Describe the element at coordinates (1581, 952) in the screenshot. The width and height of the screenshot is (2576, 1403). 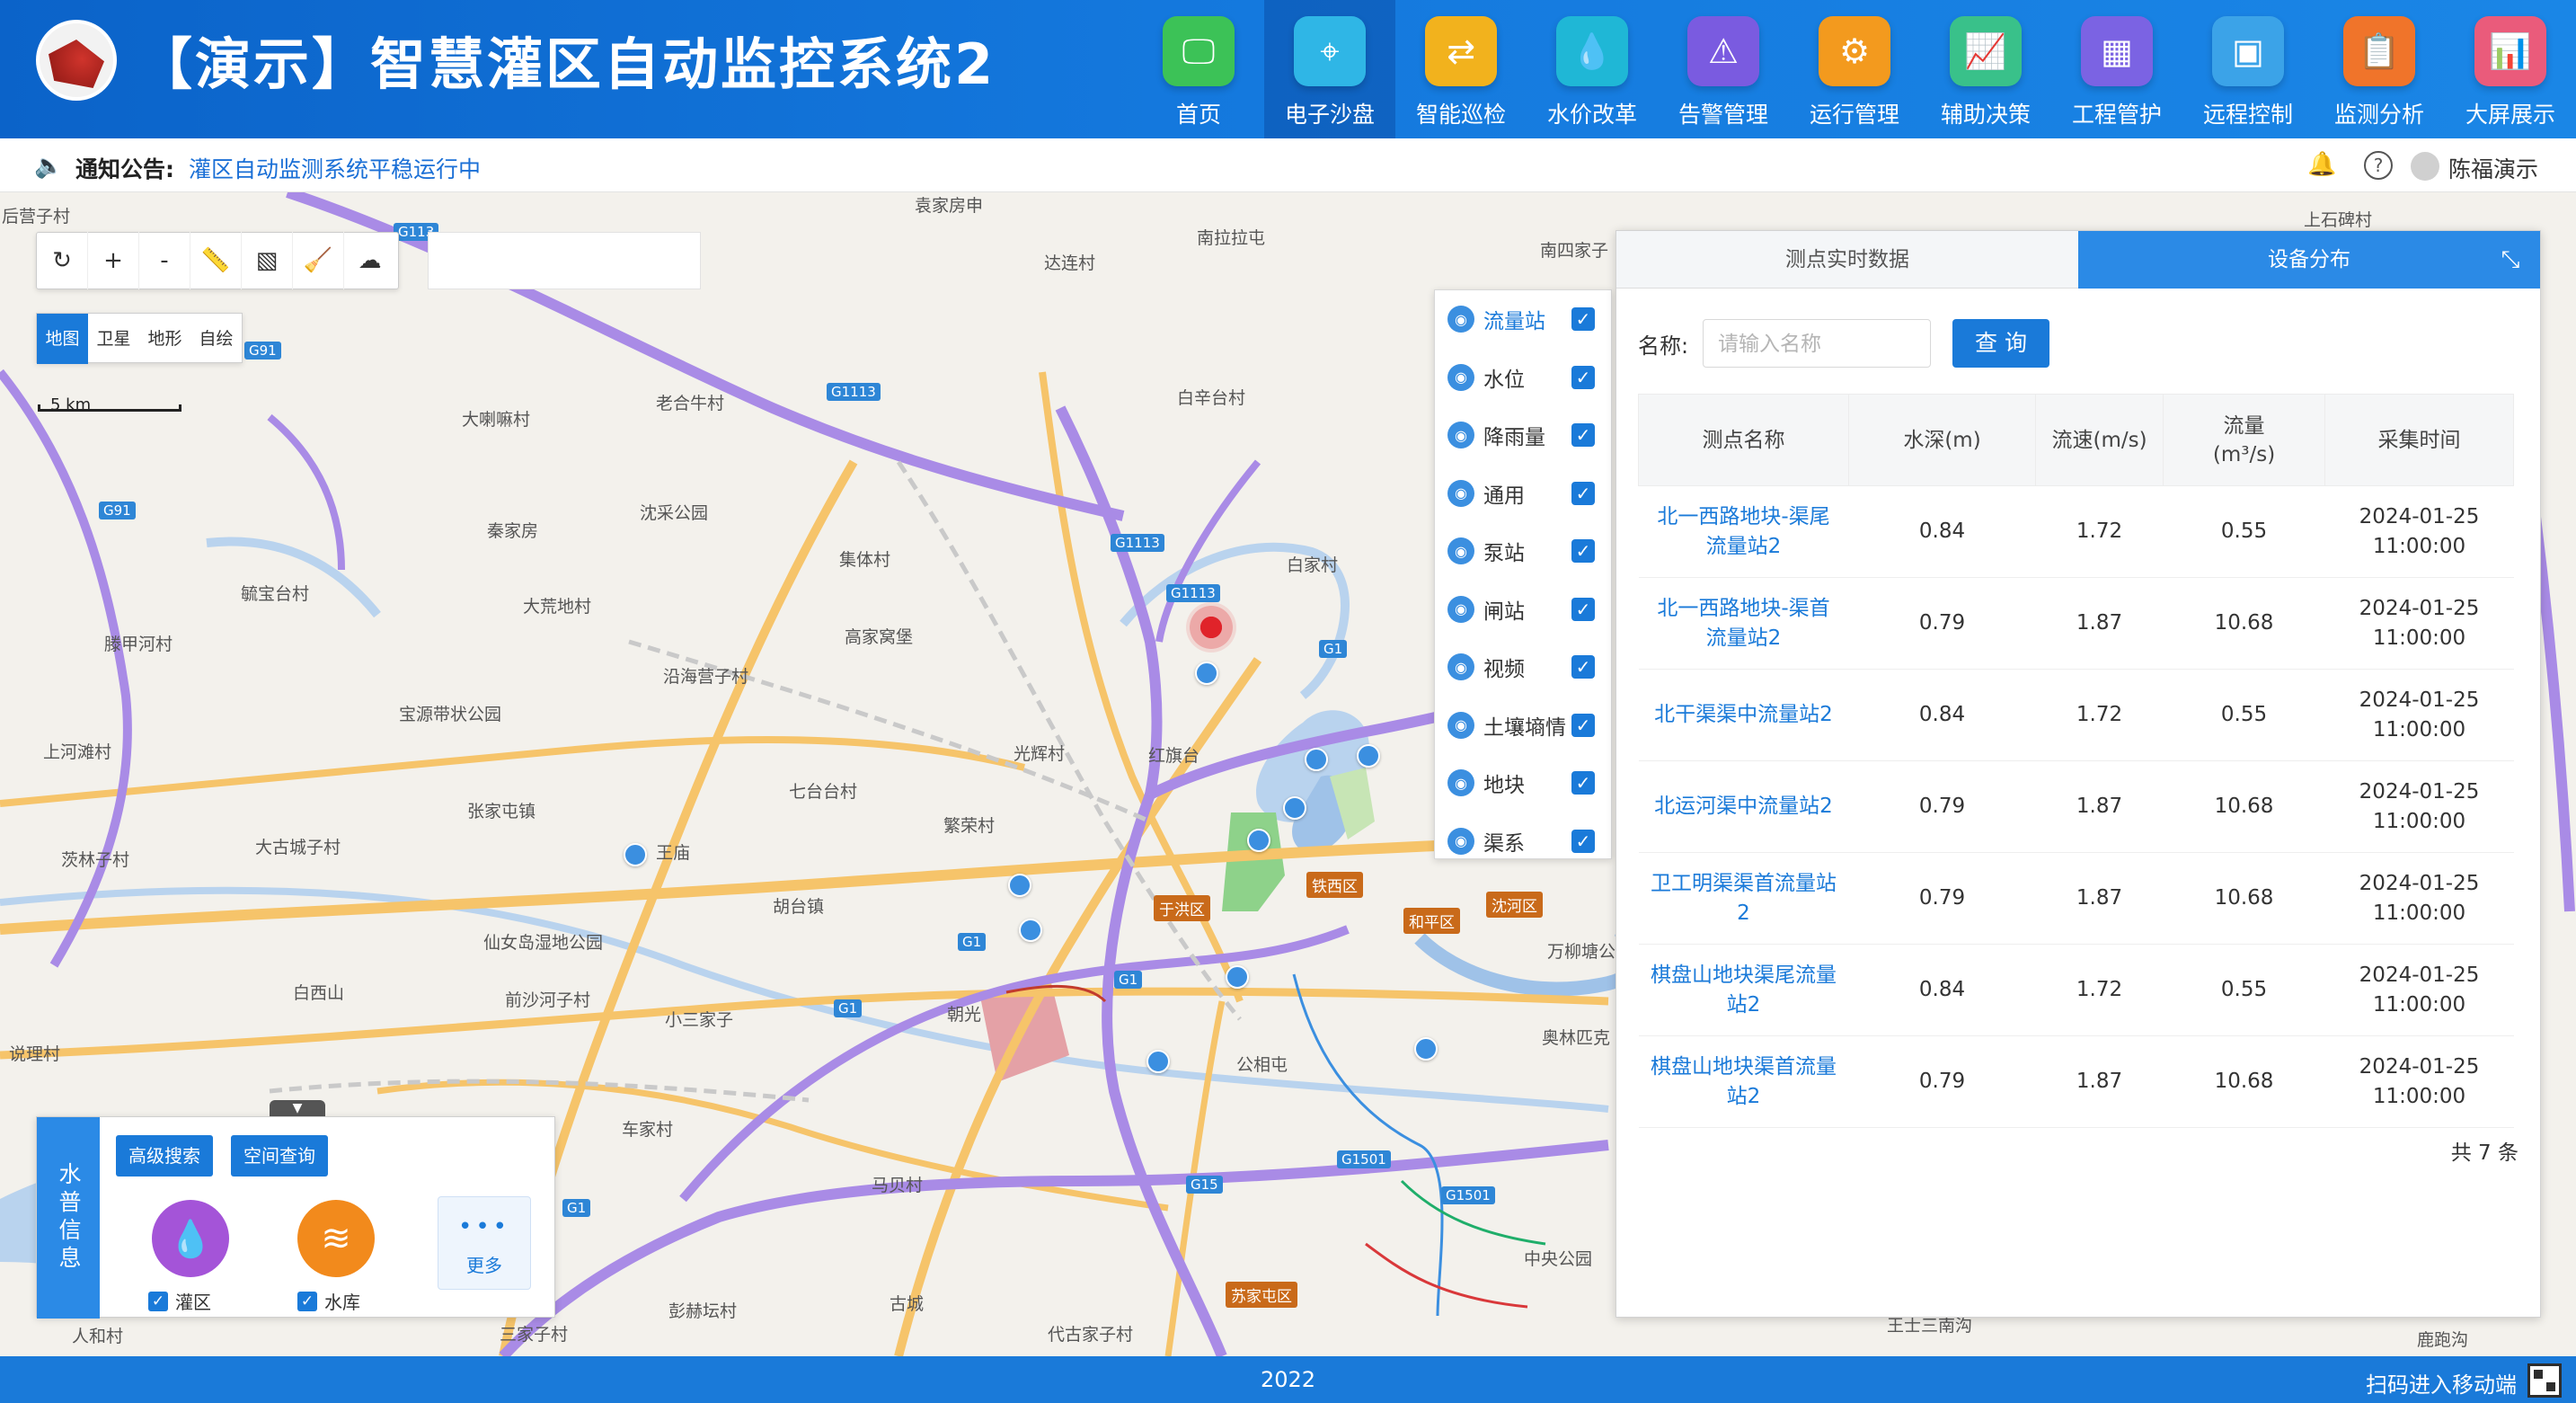
I see `map-label: 万柳塘公` at that location.